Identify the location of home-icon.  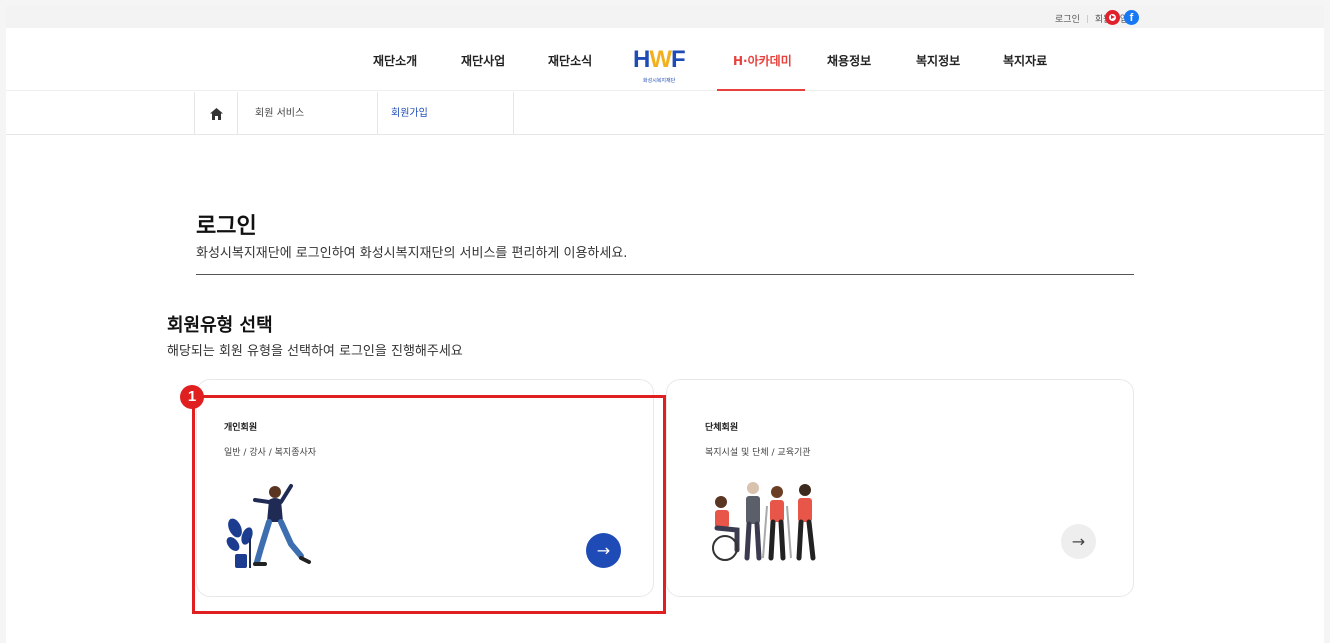
(216, 113).